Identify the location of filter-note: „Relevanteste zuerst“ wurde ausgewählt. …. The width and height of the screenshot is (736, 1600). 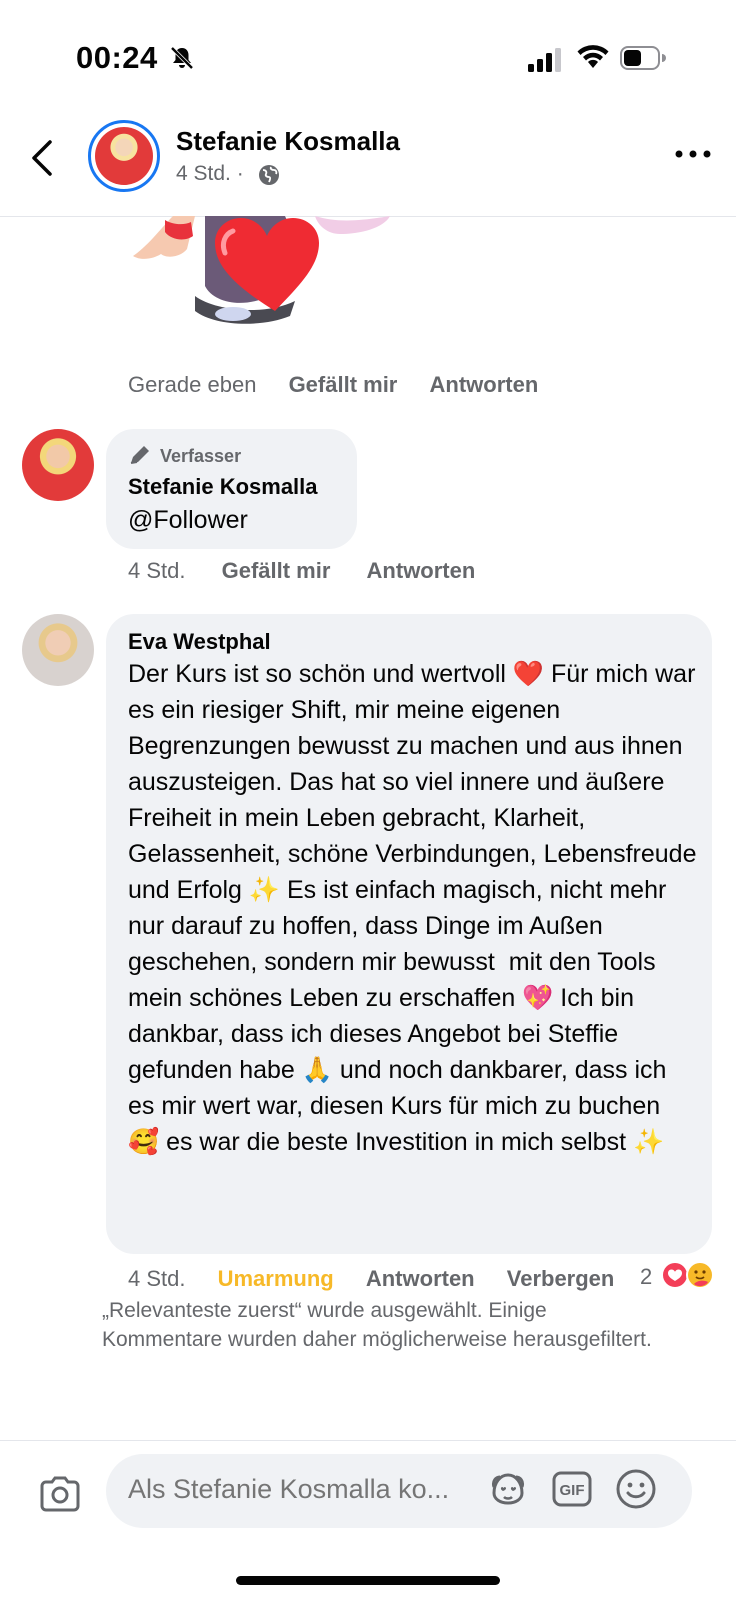
(377, 1325).